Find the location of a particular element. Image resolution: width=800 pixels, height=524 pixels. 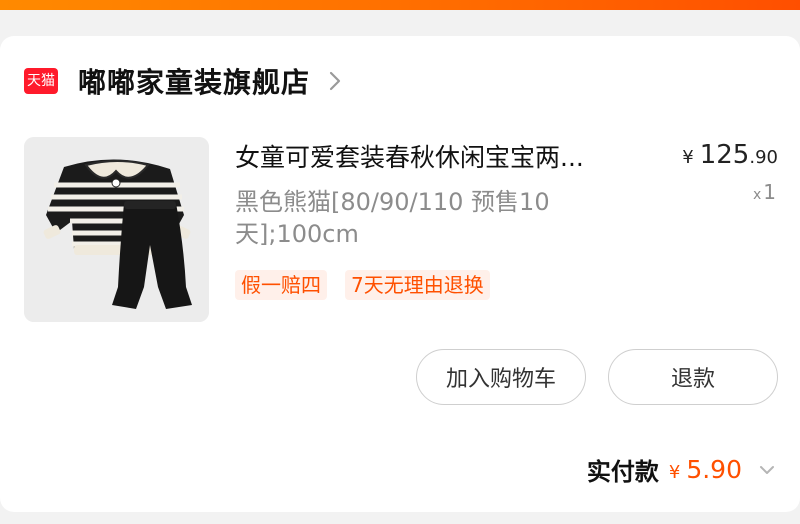

price-integer: 125 is located at coordinates (724, 155).